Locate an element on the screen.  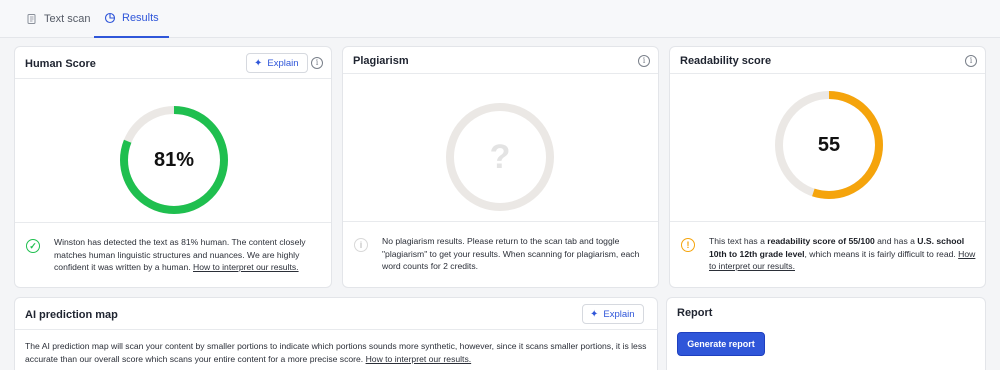
plagiarism-title: Plagiarism is located at coordinates (381, 61).